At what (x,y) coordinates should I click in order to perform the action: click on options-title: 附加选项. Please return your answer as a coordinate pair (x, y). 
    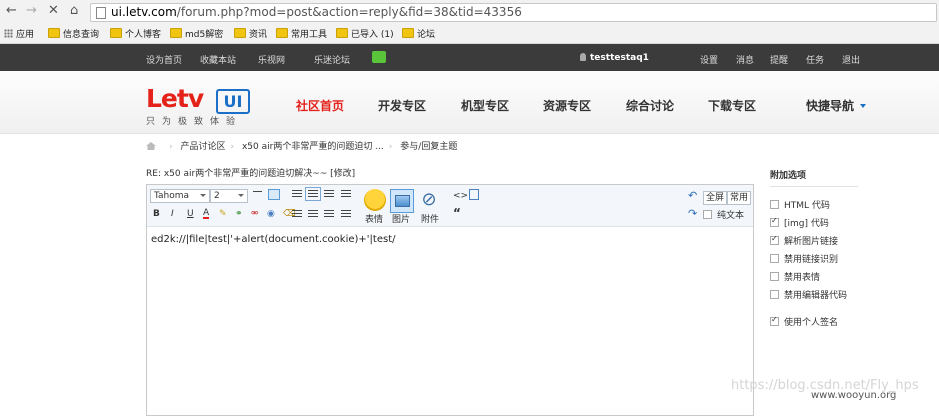
    Looking at the image, I should click on (788, 176).